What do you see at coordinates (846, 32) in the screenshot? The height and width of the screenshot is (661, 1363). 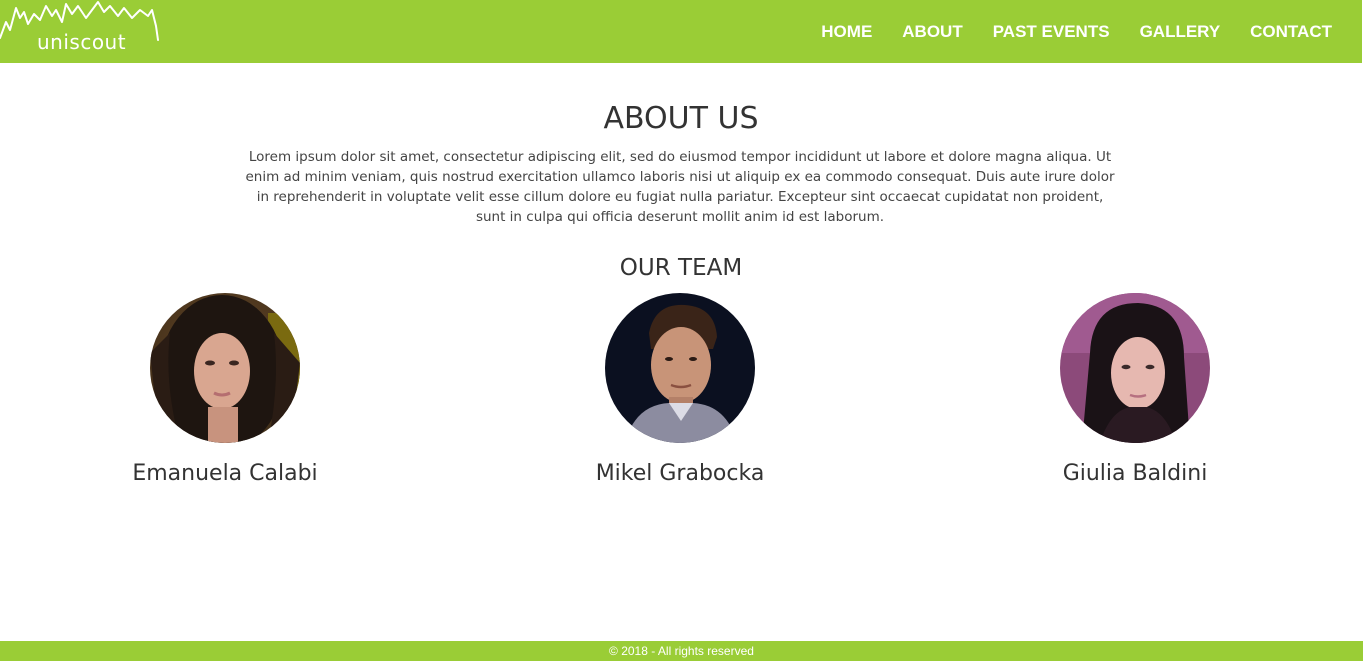 I see `nav-home-link: HOME` at bounding box center [846, 32].